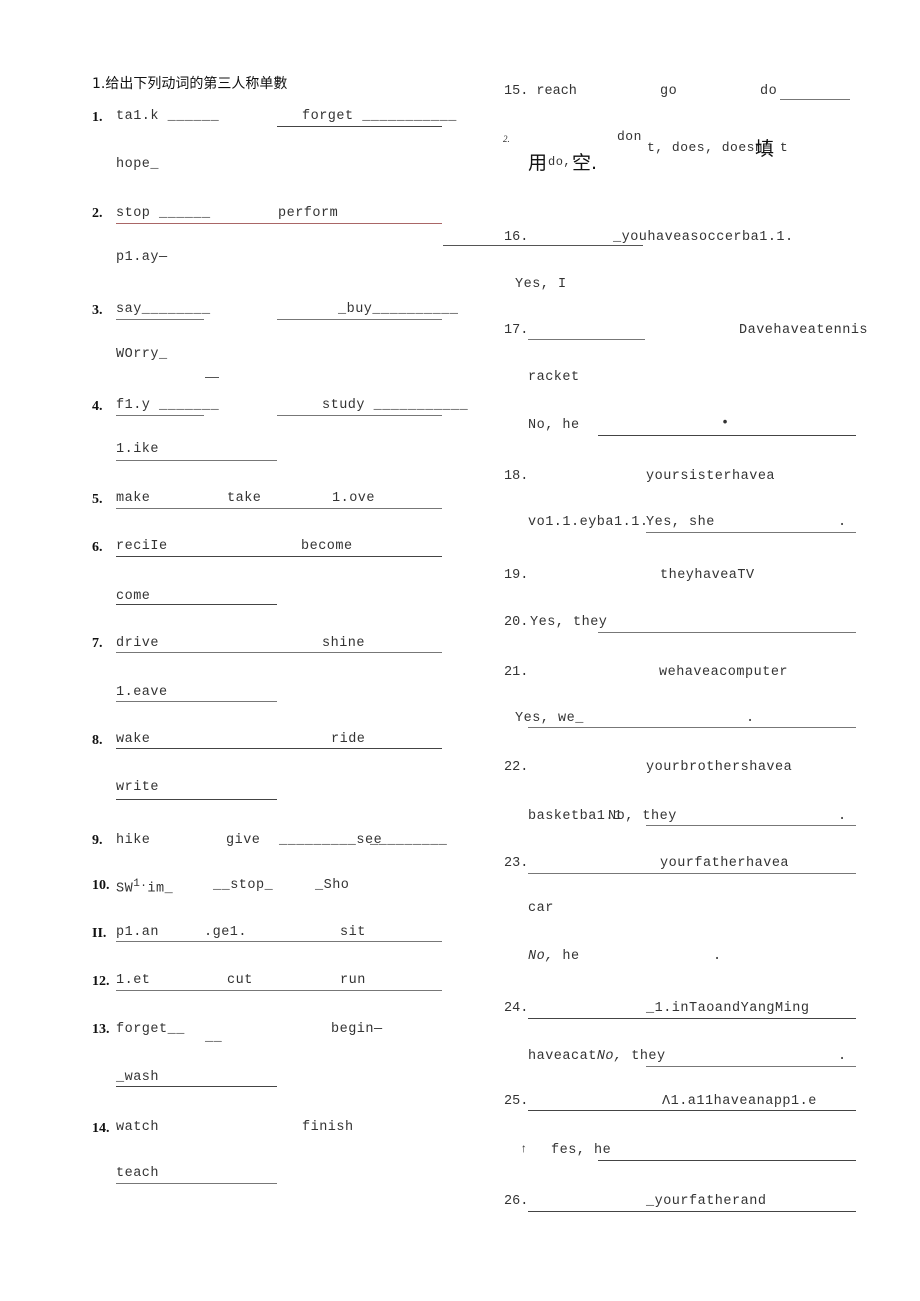 The width and height of the screenshot is (920, 1301). What do you see at coordinates (144, 887) in the screenshot?
I see `verb-swim: SW1.im_` at bounding box center [144, 887].